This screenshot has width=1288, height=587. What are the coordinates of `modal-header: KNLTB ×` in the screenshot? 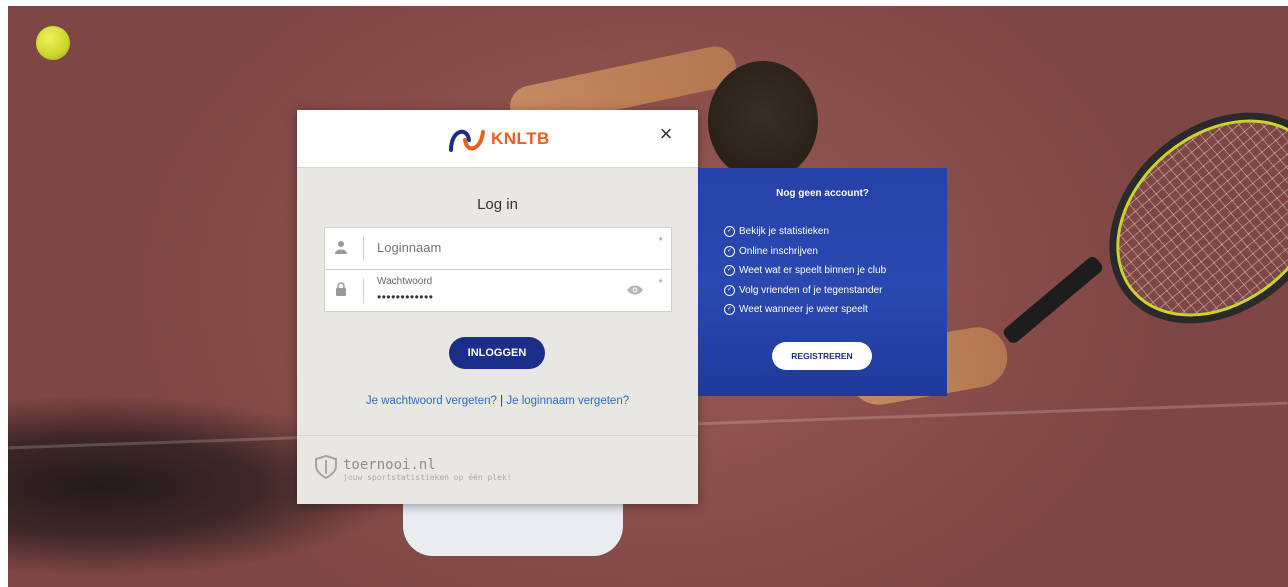 It's located at (497, 139).